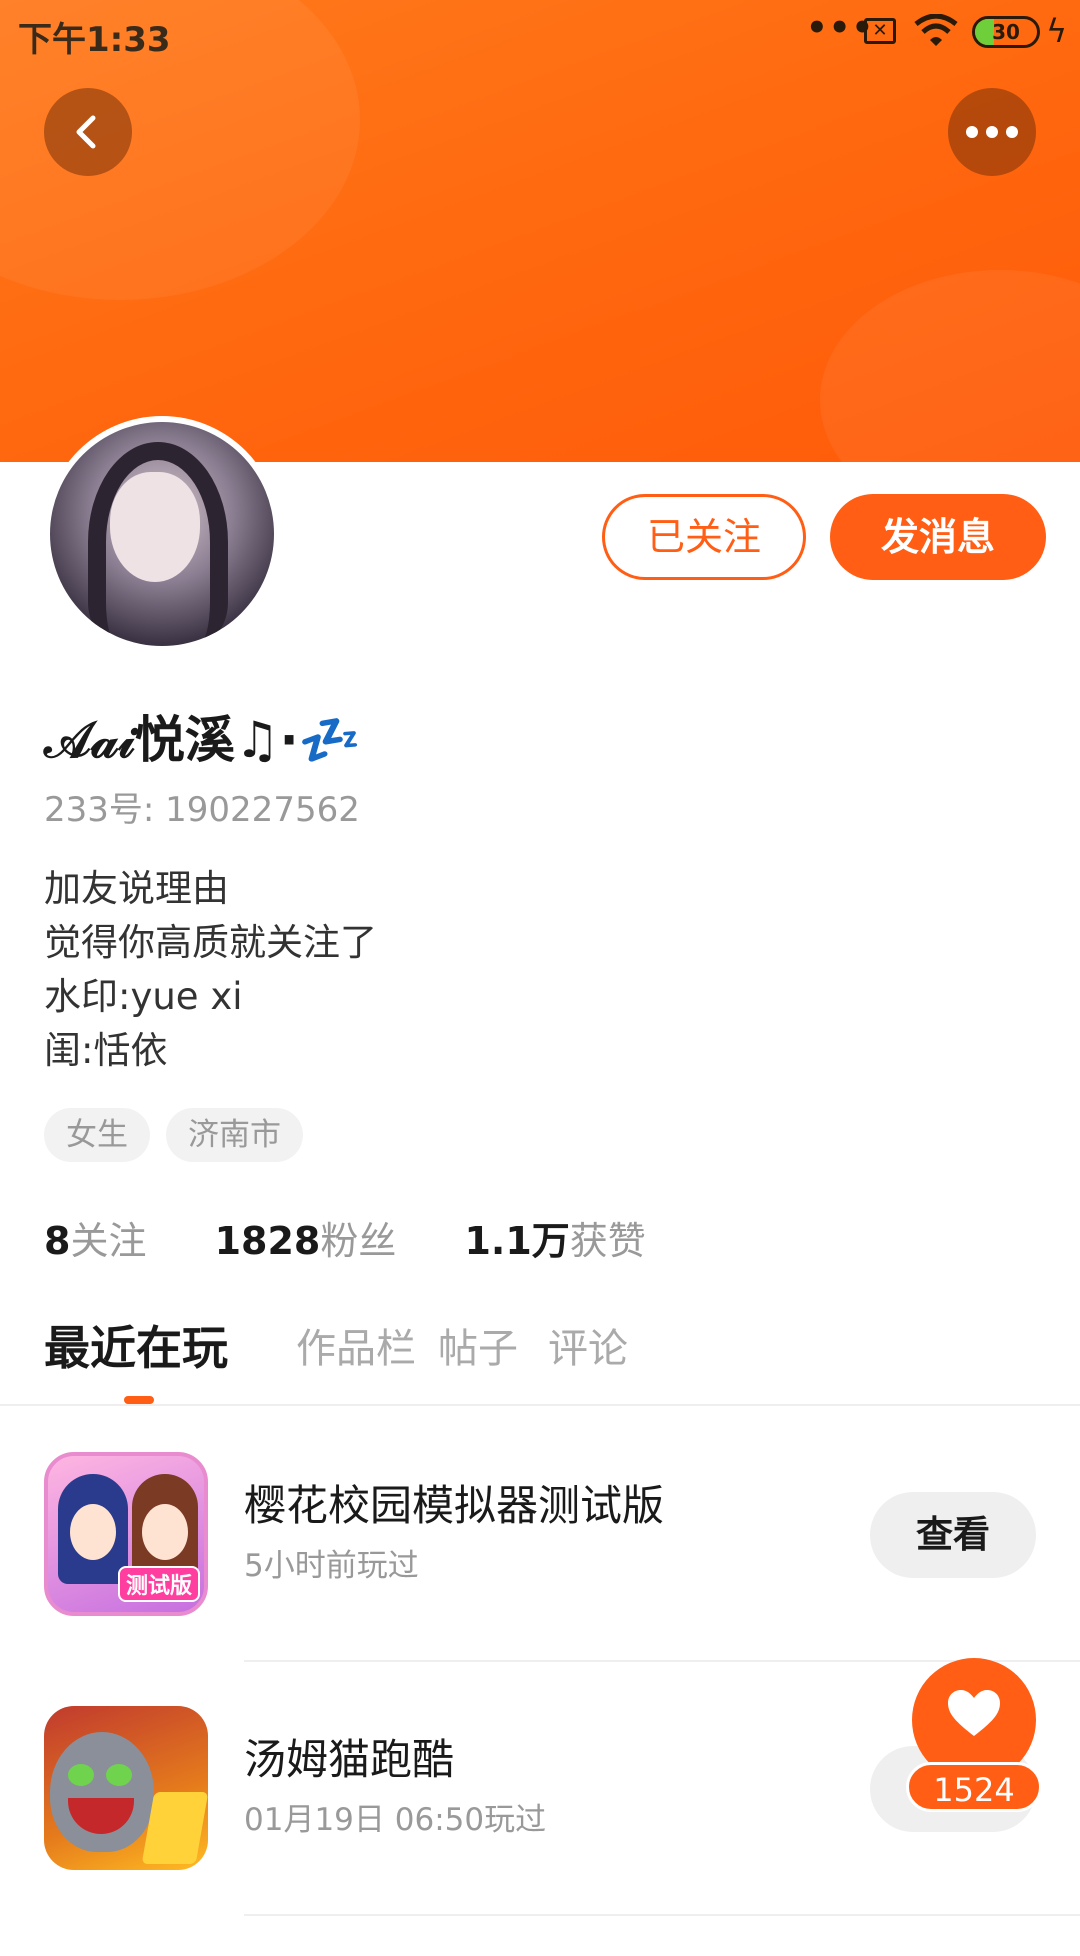 The image size is (1080, 1956). What do you see at coordinates (395, 1820) in the screenshot?
I see `game-played-time: 01月19日 06:50玩过` at bounding box center [395, 1820].